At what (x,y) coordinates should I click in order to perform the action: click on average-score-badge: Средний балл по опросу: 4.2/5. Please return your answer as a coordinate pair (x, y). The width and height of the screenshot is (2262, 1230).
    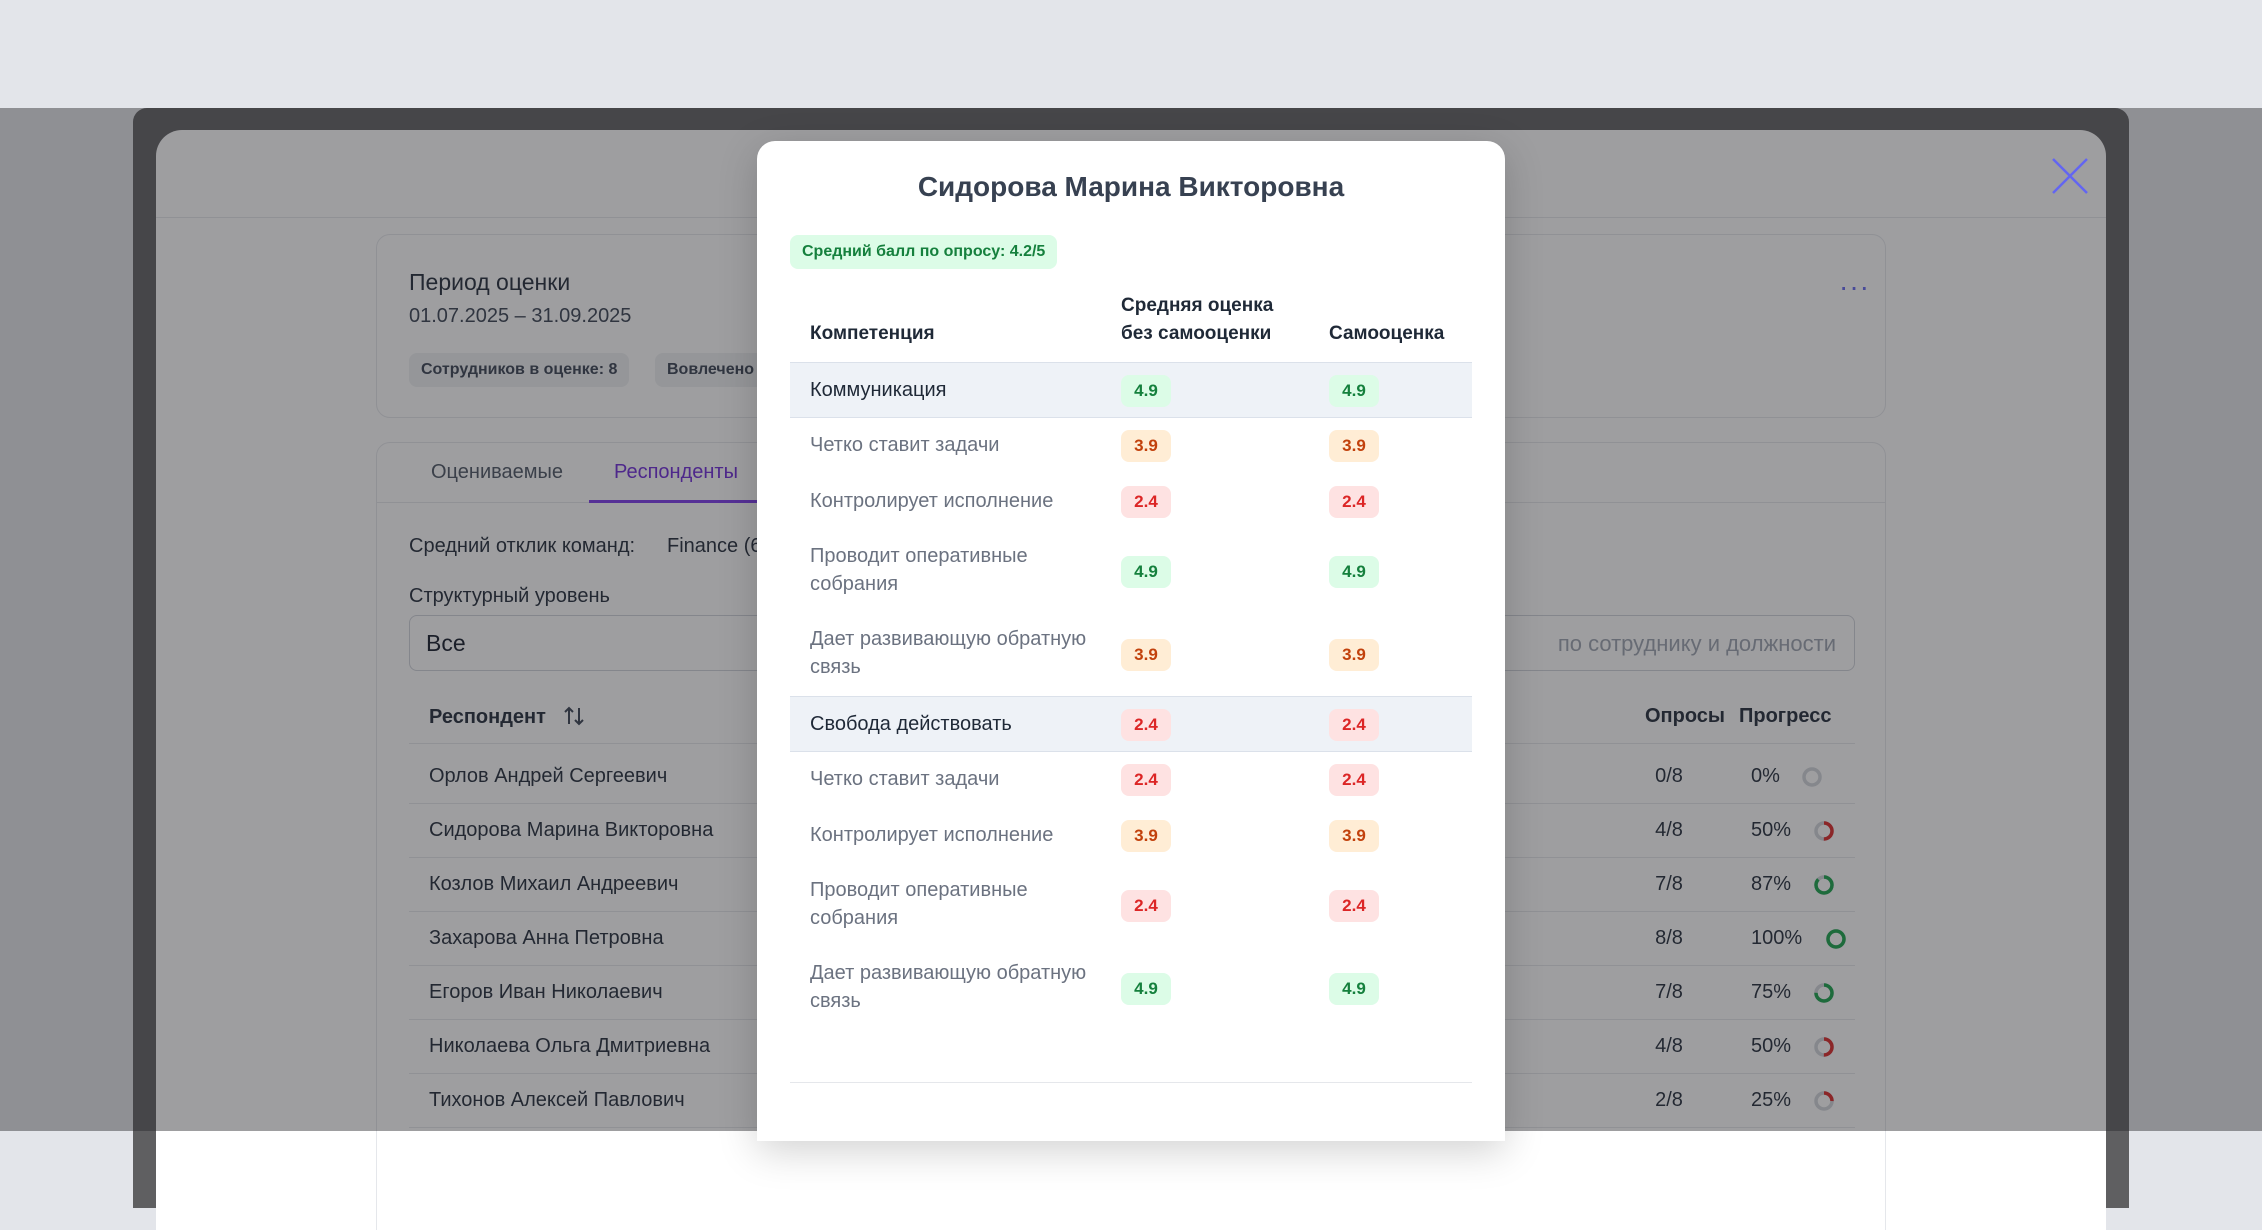
    Looking at the image, I should click on (924, 252).